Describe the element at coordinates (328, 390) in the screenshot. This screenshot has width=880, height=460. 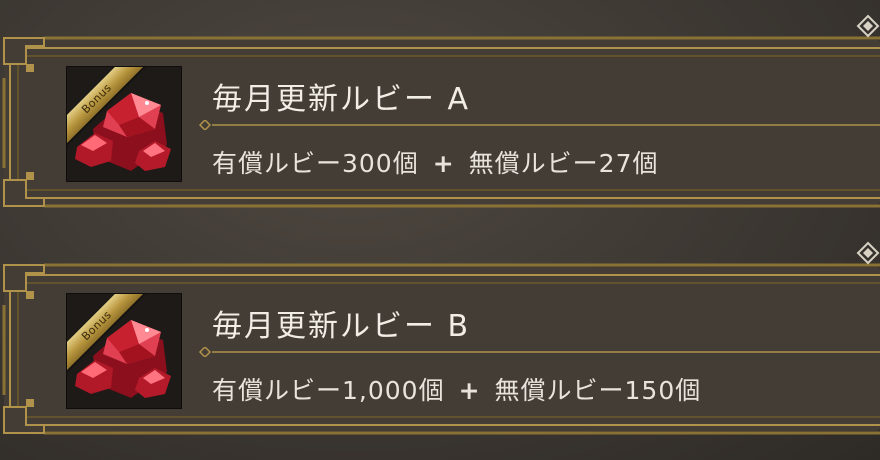
I see `paid-ruby-amount: 有償ルビー1,000個` at that location.